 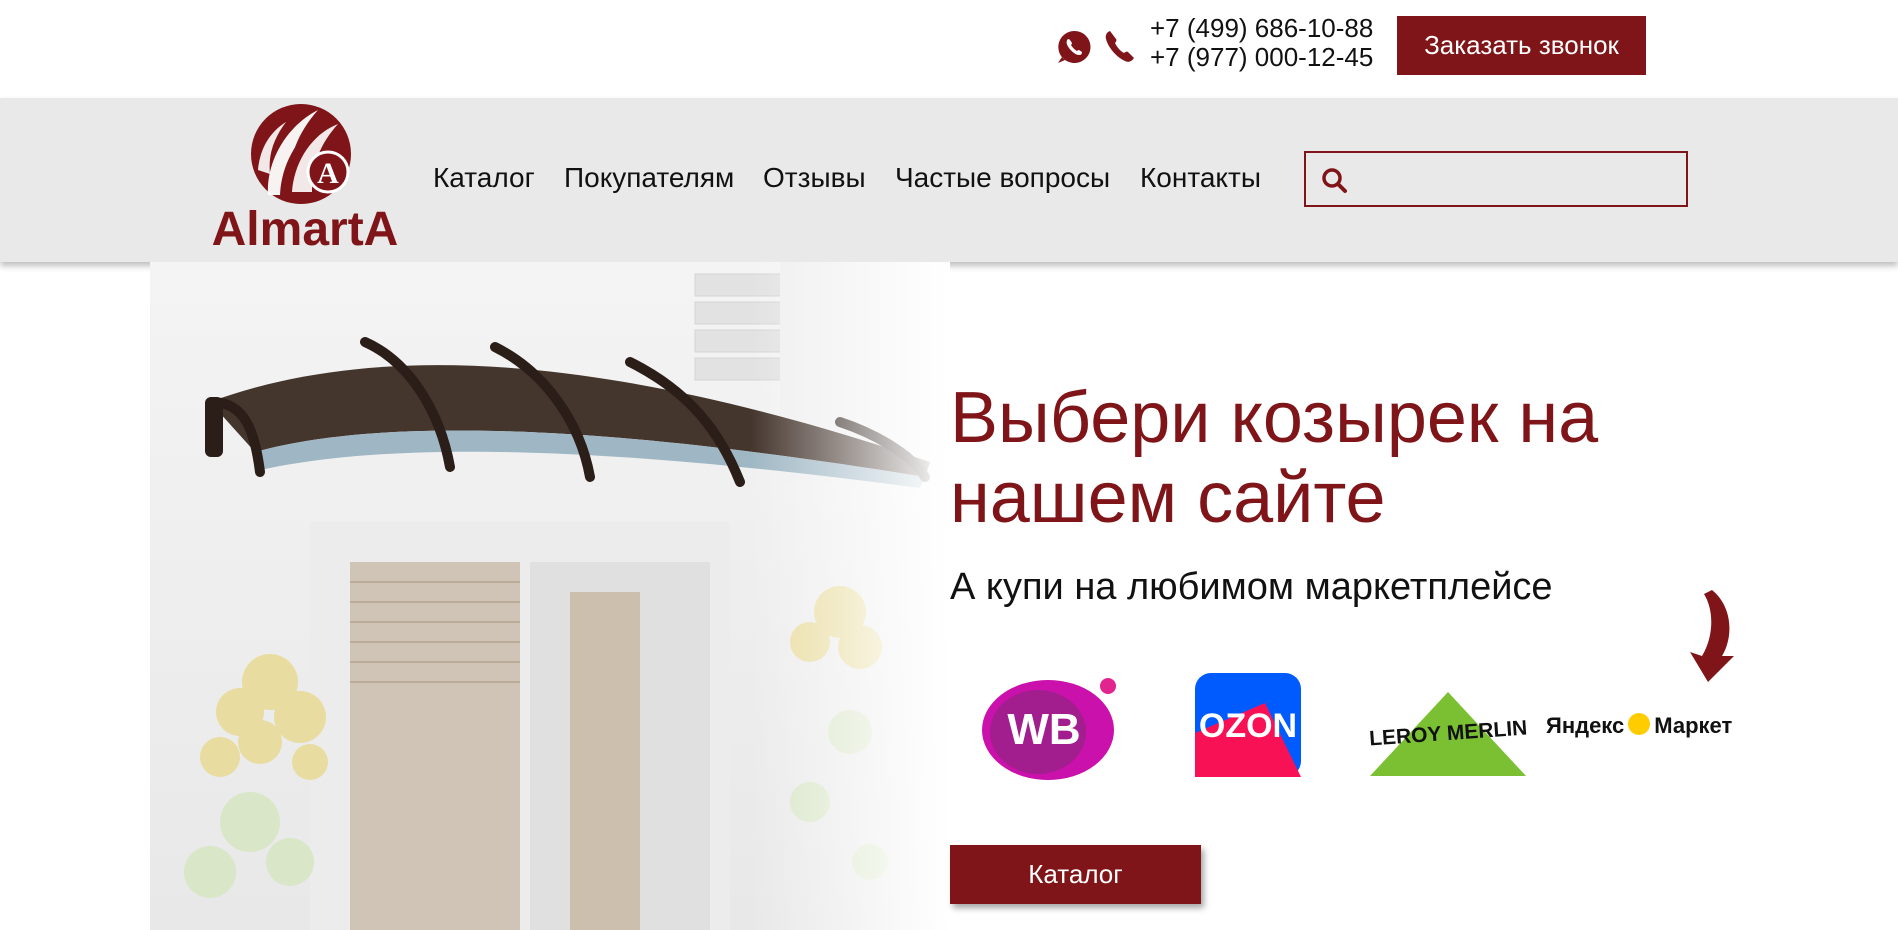 What do you see at coordinates (484, 178) in the screenshot?
I see `nav-item-catalog: Каталог` at bounding box center [484, 178].